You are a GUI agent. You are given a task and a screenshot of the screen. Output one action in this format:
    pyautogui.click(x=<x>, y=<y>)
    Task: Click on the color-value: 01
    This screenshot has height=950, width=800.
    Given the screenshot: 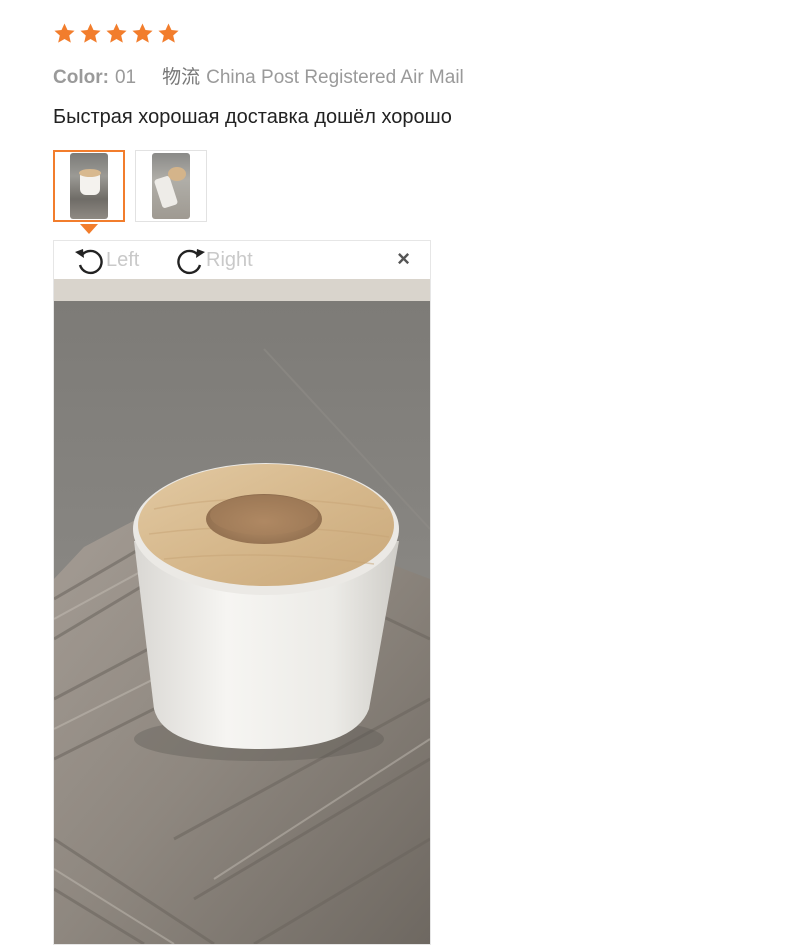 What is the action you would take?
    pyautogui.click(x=125, y=77)
    